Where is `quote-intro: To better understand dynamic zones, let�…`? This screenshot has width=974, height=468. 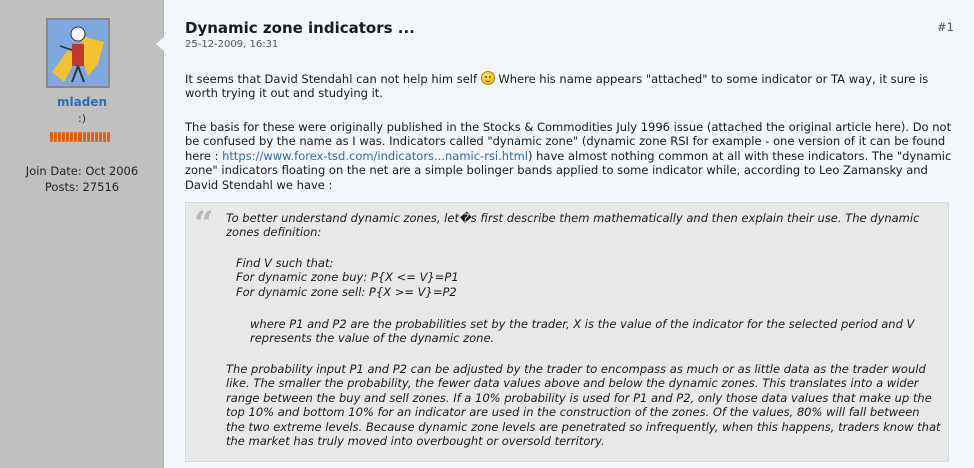
quote-intro: To better understand dynamic zones, let�… is located at coordinates (573, 225).